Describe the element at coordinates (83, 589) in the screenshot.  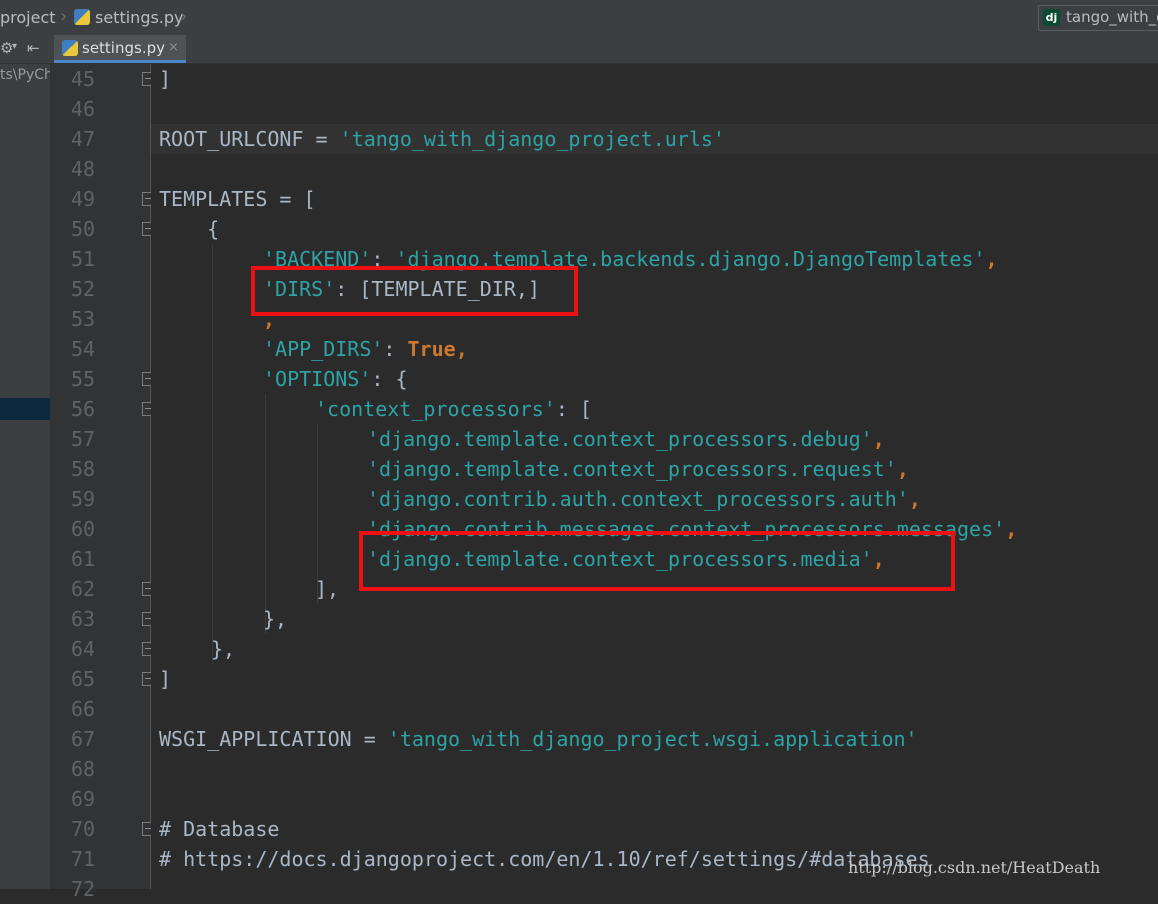
I see `line-number: 62` at that location.